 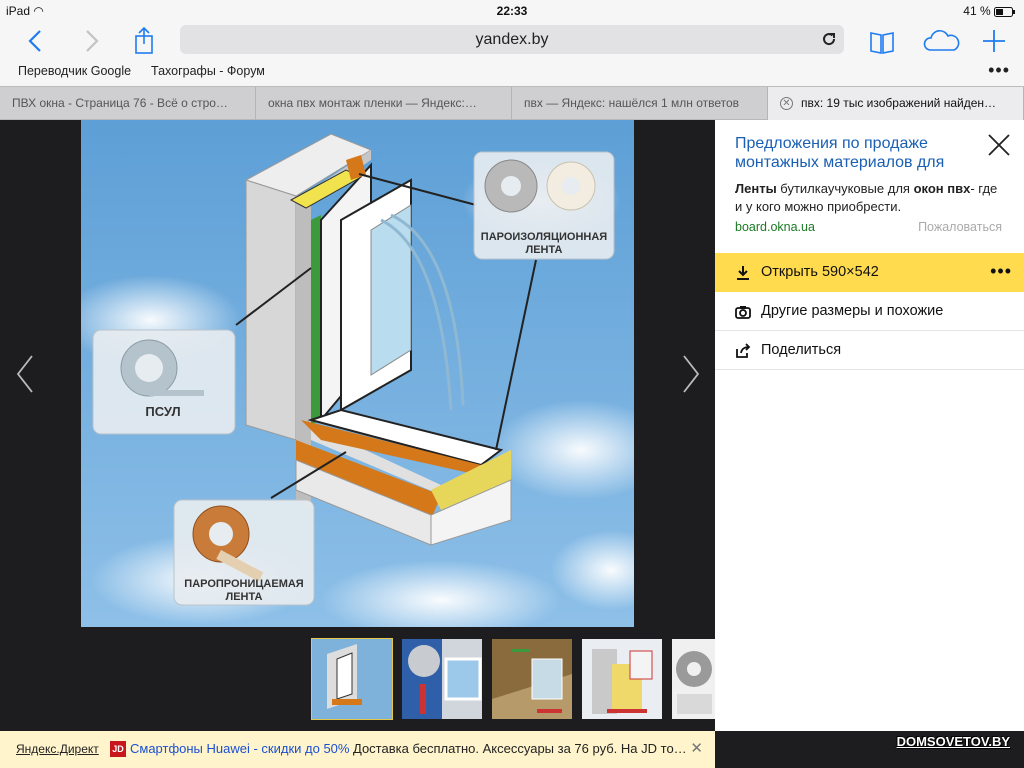 I want to click on next-image-button, so click(x=689, y=374).